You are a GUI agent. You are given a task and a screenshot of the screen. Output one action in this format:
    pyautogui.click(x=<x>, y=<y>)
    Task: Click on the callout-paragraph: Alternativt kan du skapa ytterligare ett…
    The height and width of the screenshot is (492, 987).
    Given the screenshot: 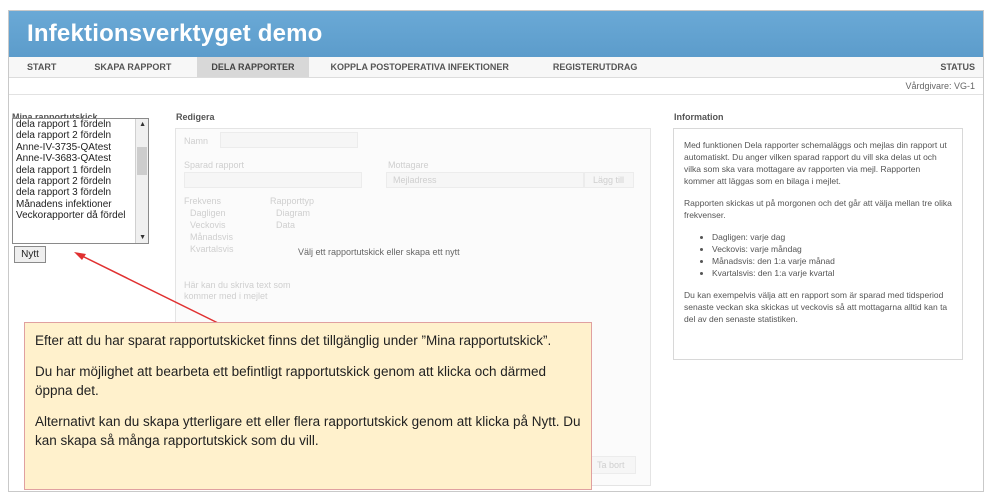 What is the action you would take?
    pyautogui.click(x=308, y=431)
    